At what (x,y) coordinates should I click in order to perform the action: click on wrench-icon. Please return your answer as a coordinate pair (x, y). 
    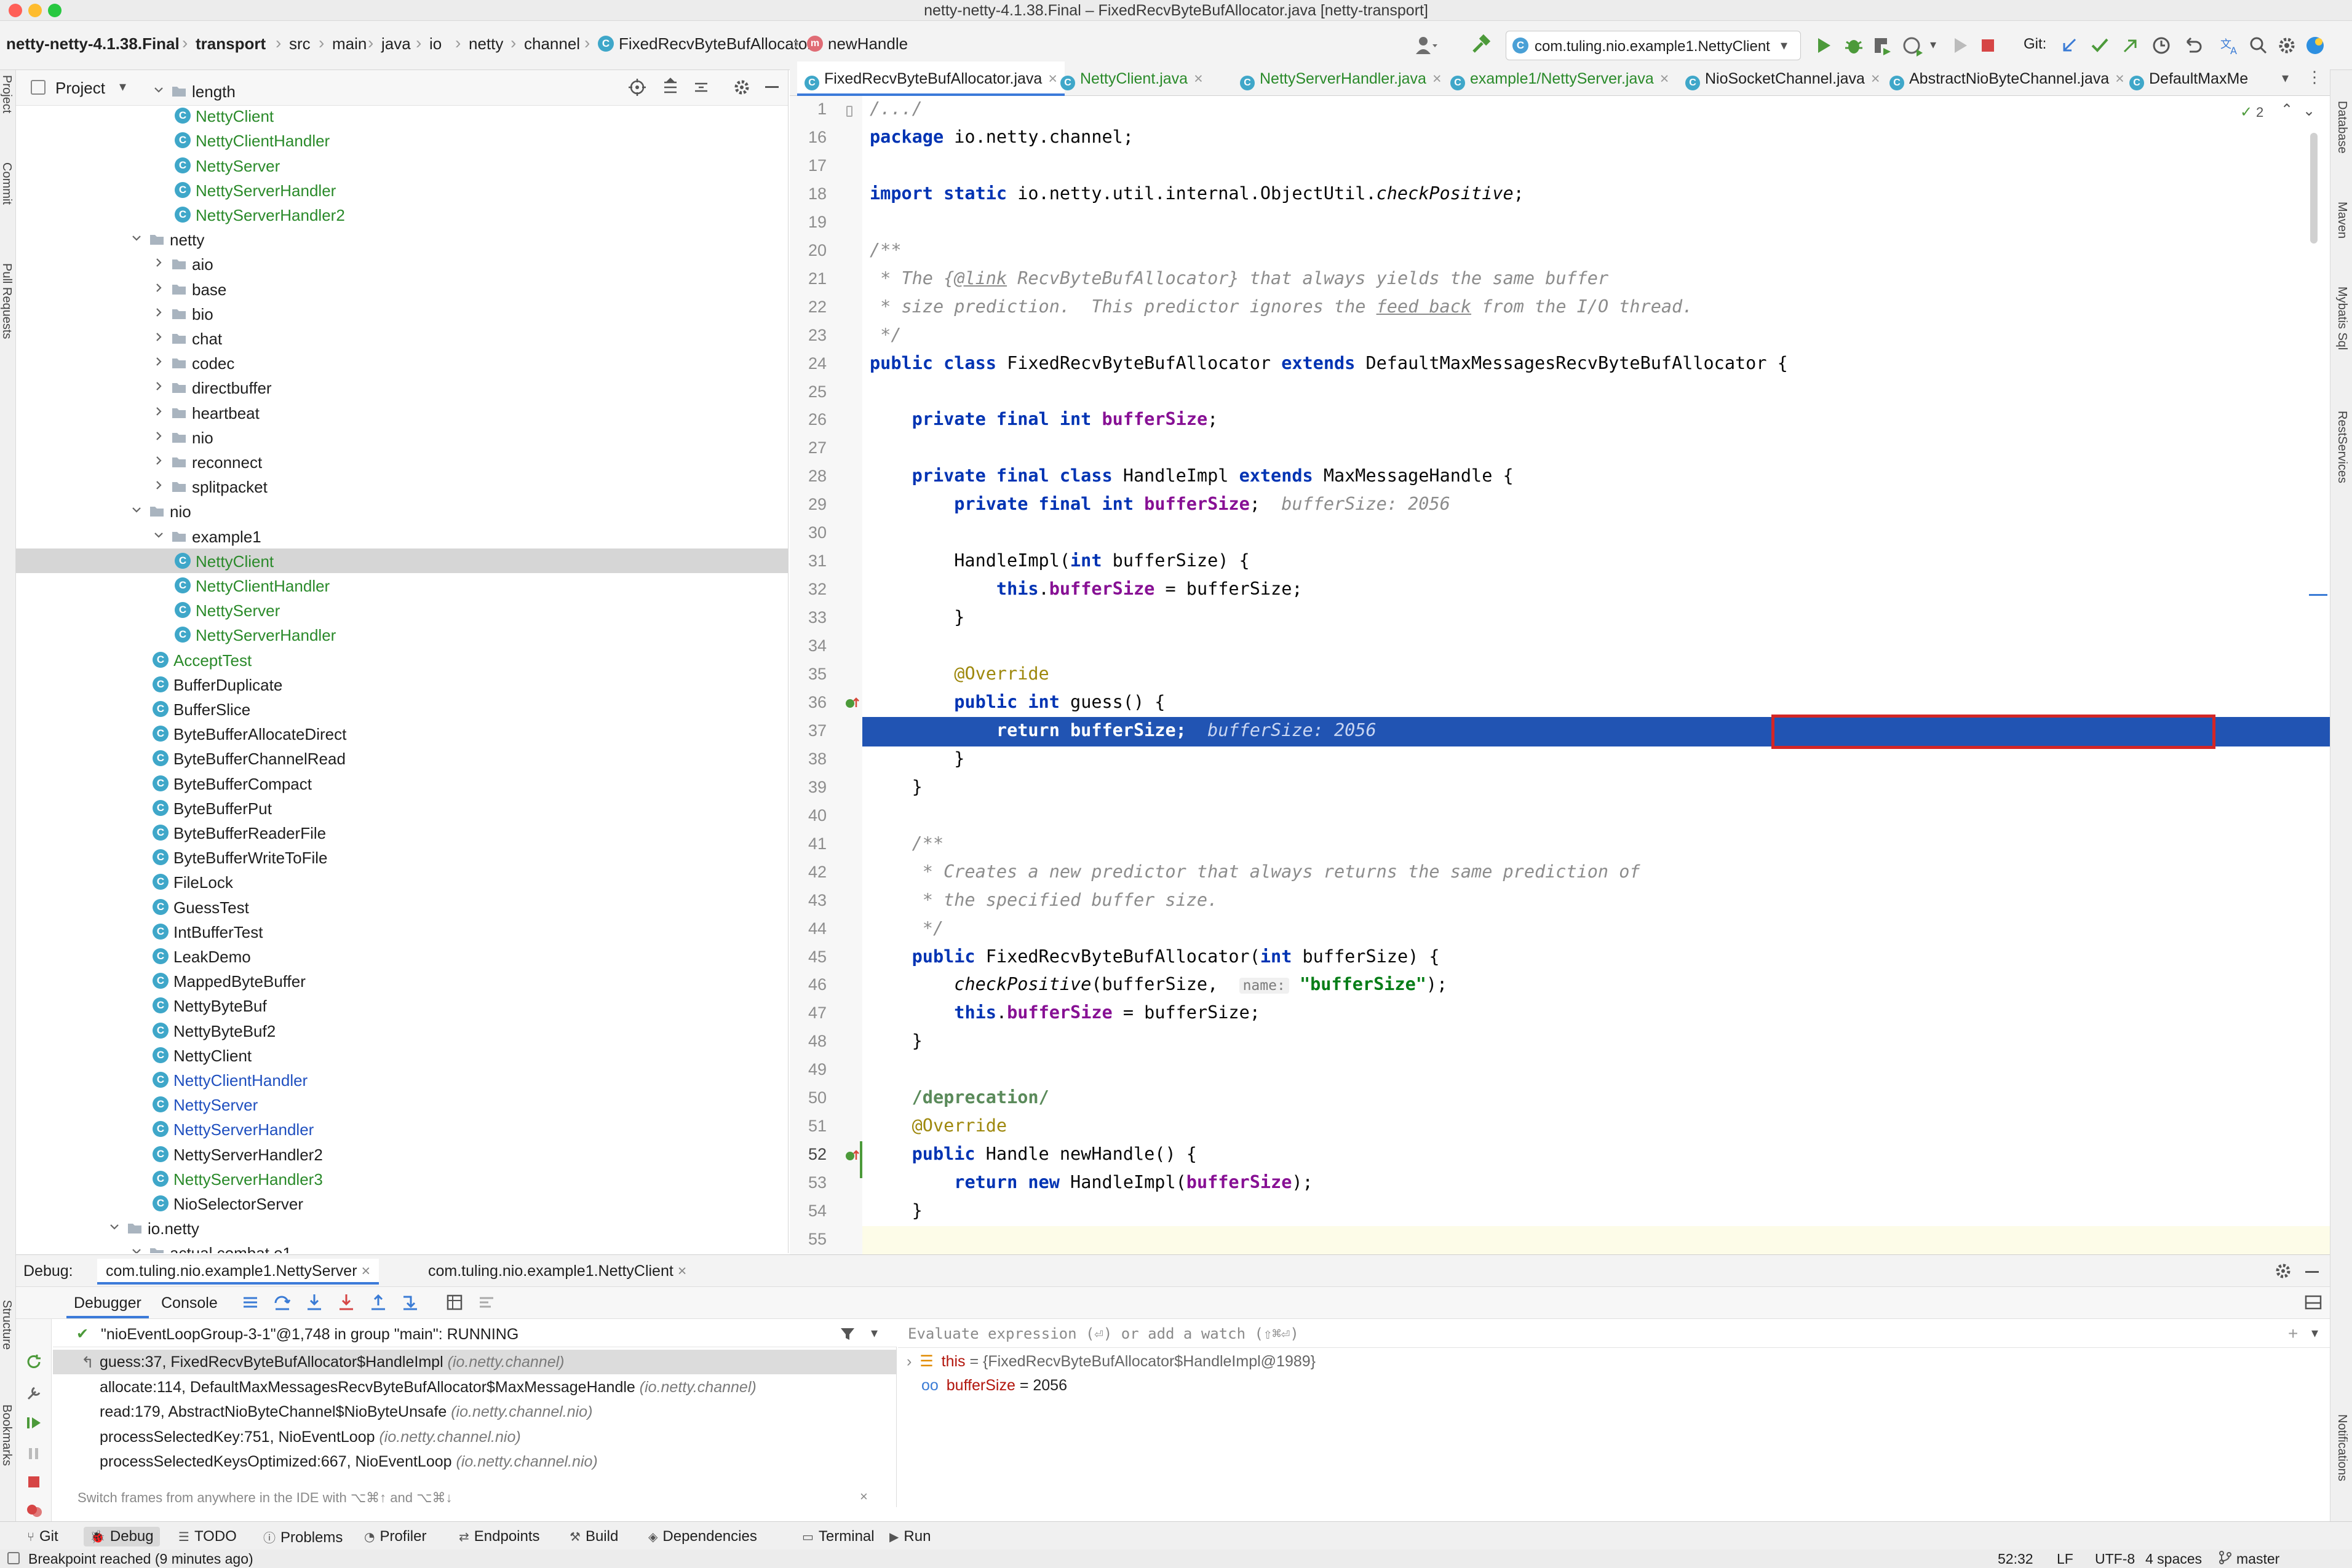
    Looking at the image, I should click on (34, 1393).